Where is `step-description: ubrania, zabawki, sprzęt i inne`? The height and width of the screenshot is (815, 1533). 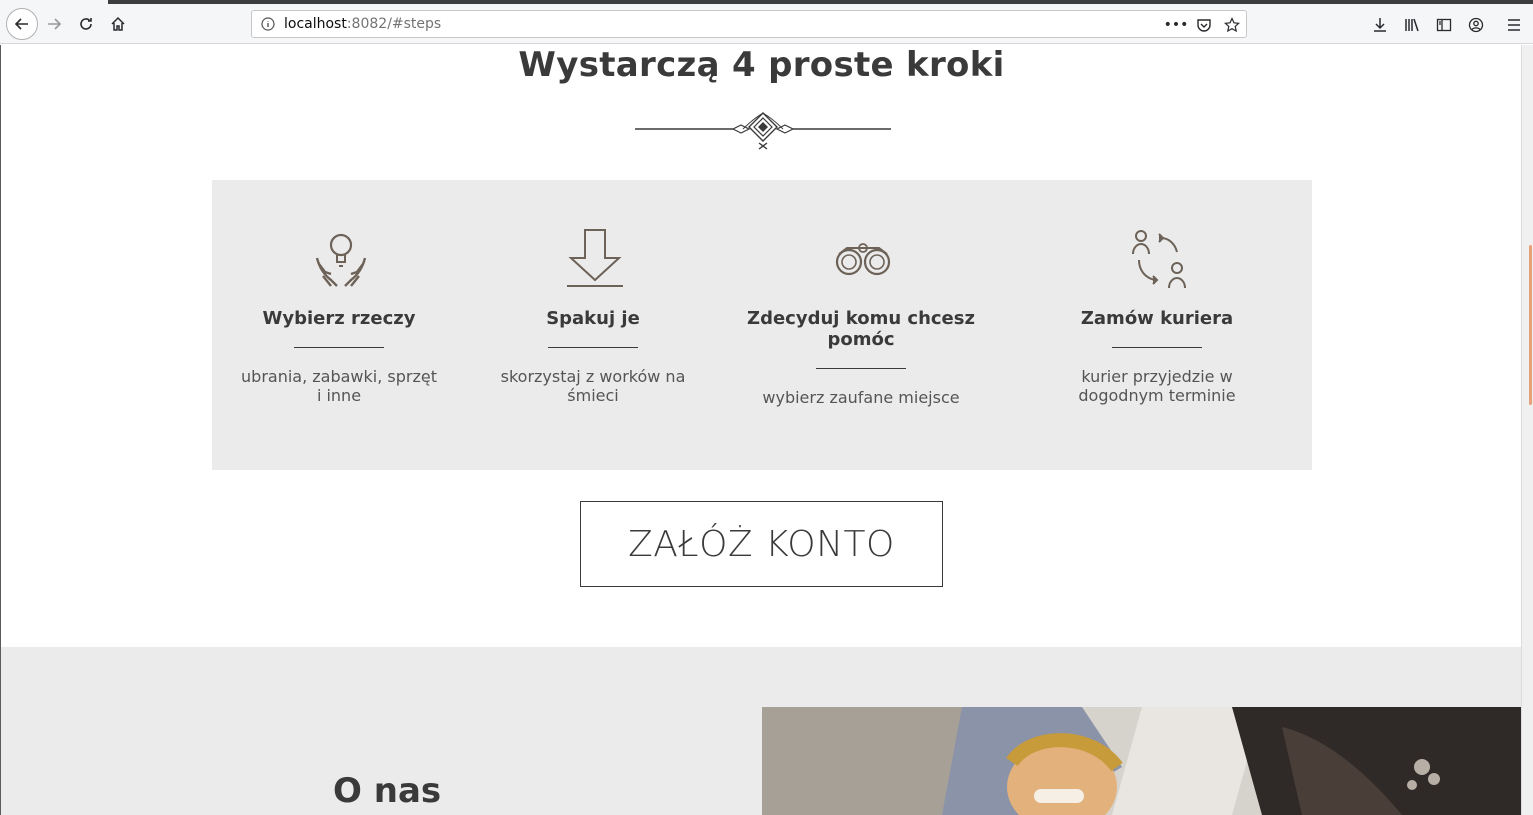
step-description: ubrania, zabawki, sprzęt i inne is located at coordinates (339, 386).